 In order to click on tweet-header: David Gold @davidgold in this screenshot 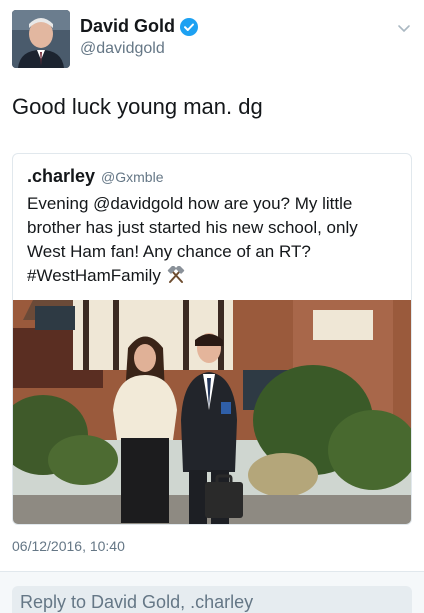, I will do `click(212, 40)`.